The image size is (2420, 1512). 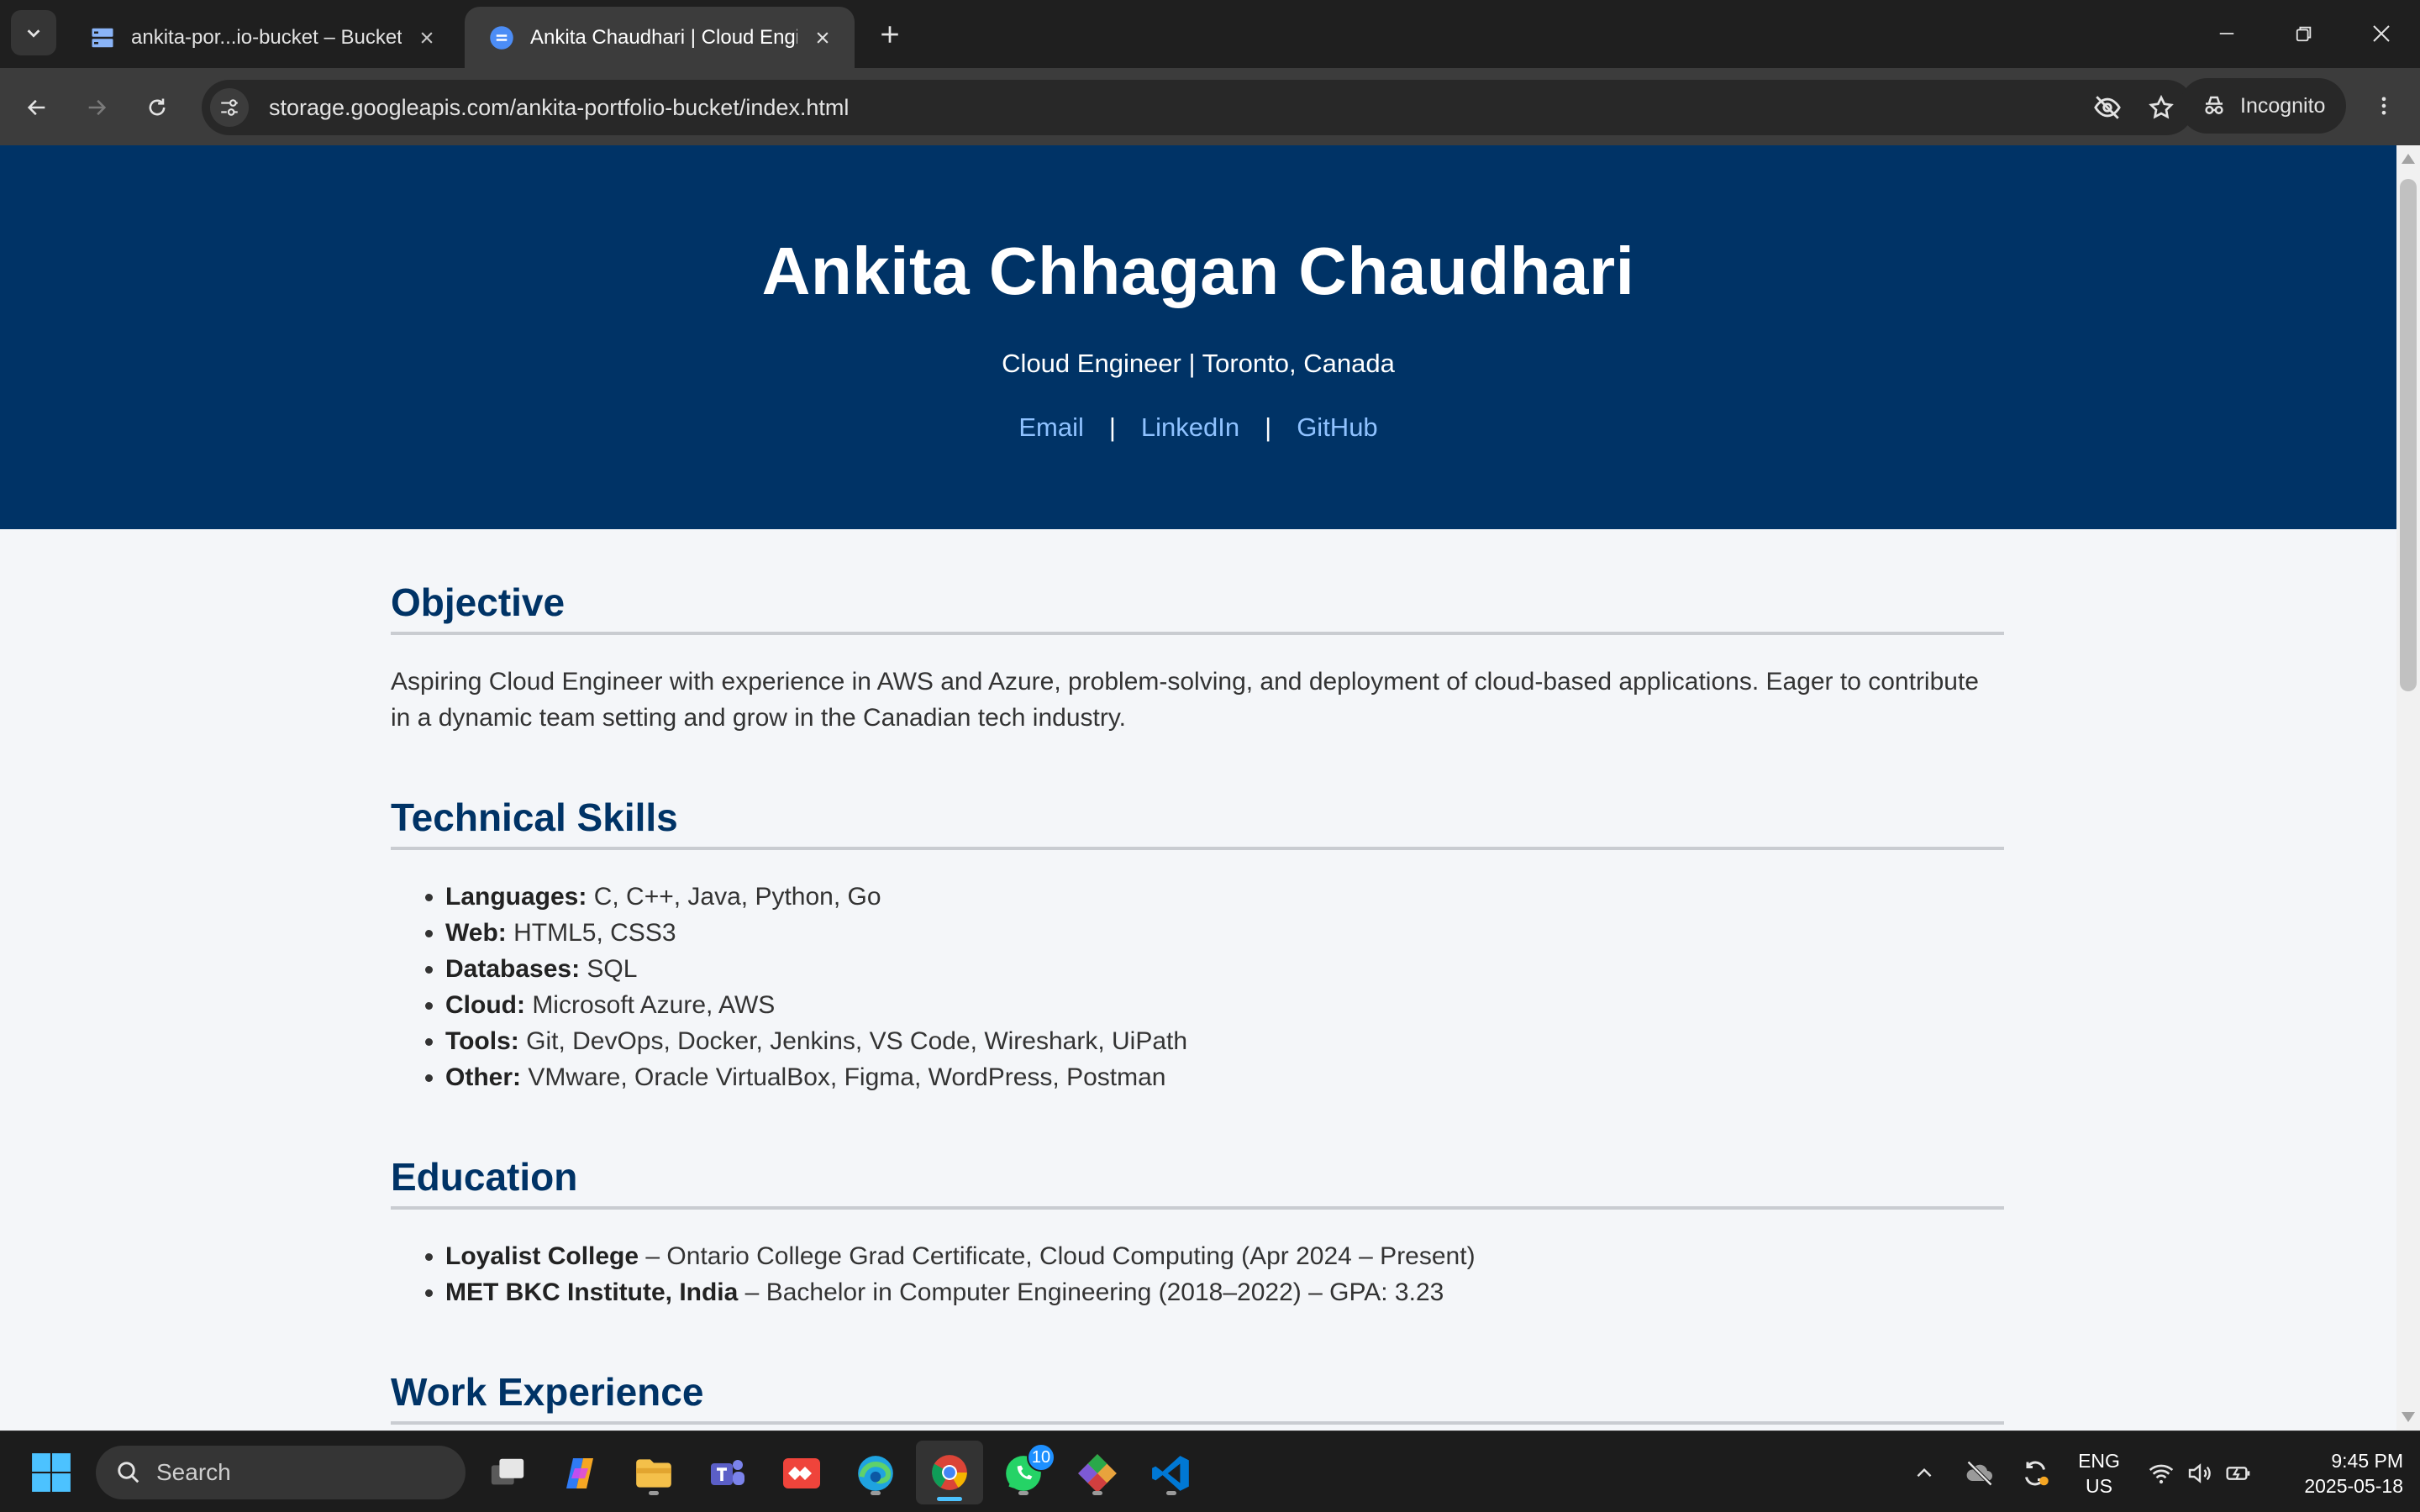 I want to click on tracking-protection-button, so click(x=2107, y=108).